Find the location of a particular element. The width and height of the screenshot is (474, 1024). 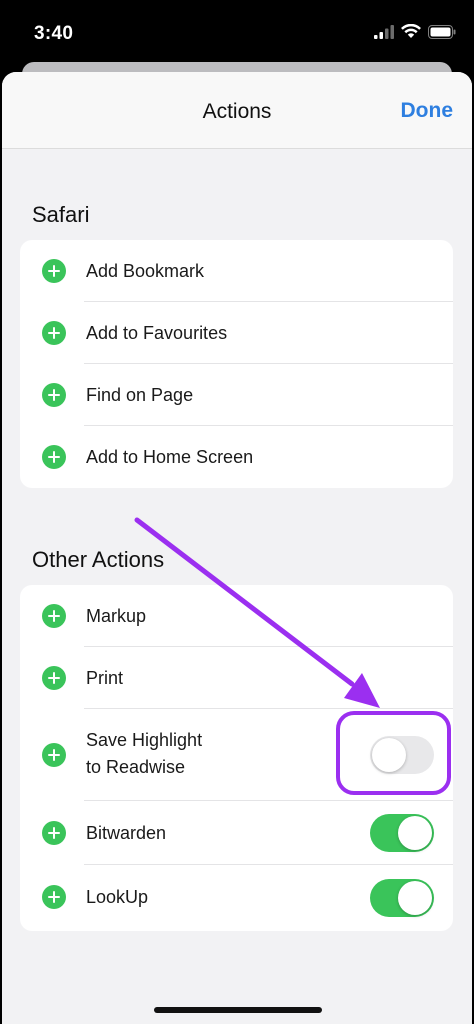

row-label: Bitwarden is located at coordinates (126, 833).